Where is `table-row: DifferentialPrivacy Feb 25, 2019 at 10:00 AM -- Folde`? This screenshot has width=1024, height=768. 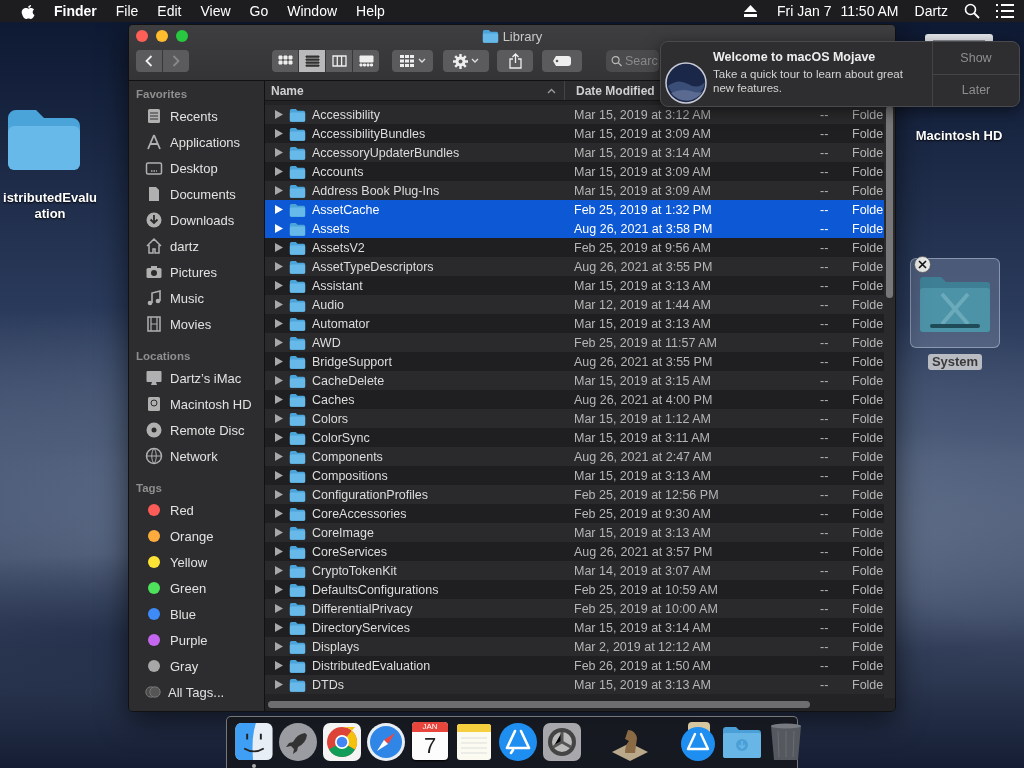 table-row: DifferentialPrivacy Feb 25, 2019 at 10:00 AM -- Folde is located at coordinates (574, 608).